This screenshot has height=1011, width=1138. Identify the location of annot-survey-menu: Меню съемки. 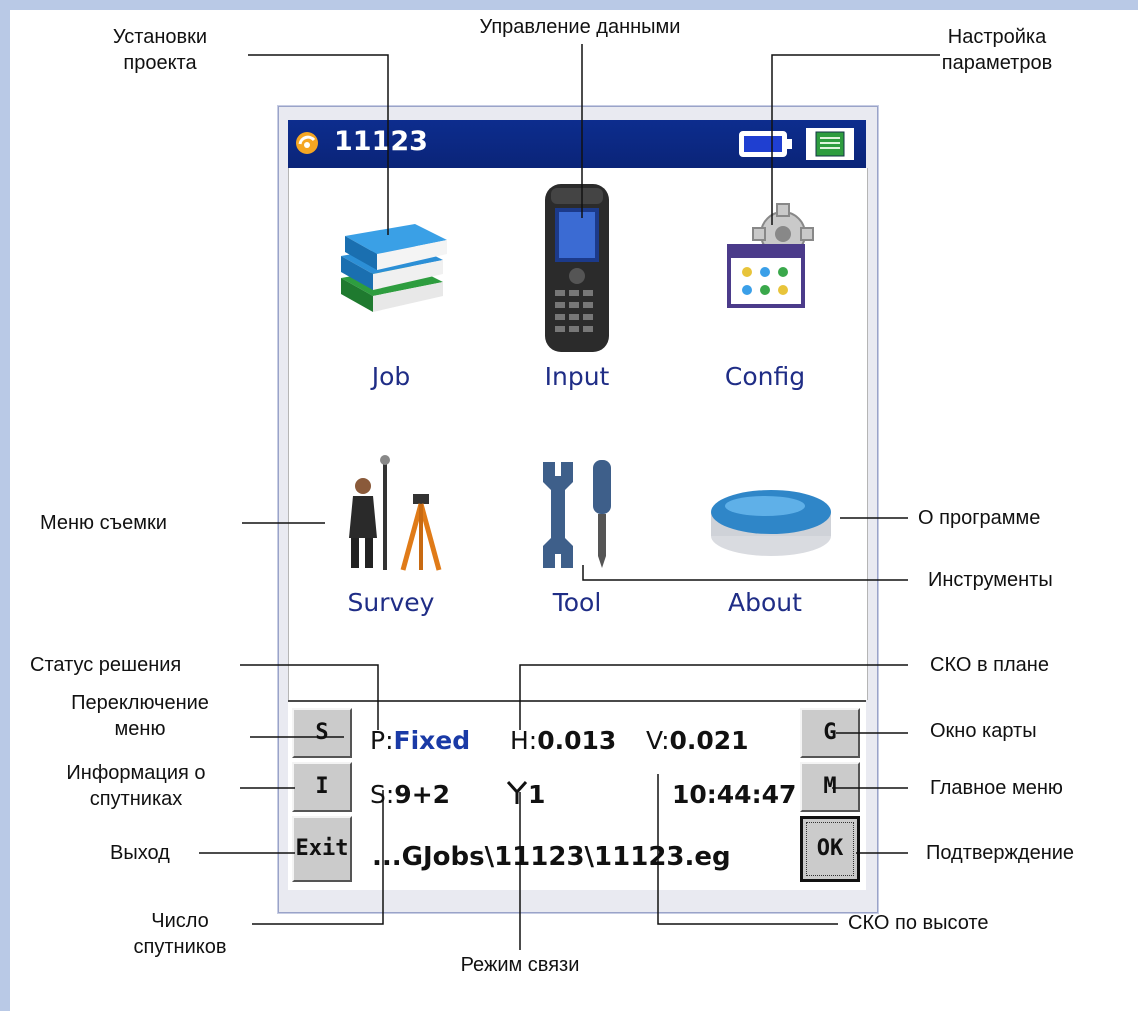
(103, 523).